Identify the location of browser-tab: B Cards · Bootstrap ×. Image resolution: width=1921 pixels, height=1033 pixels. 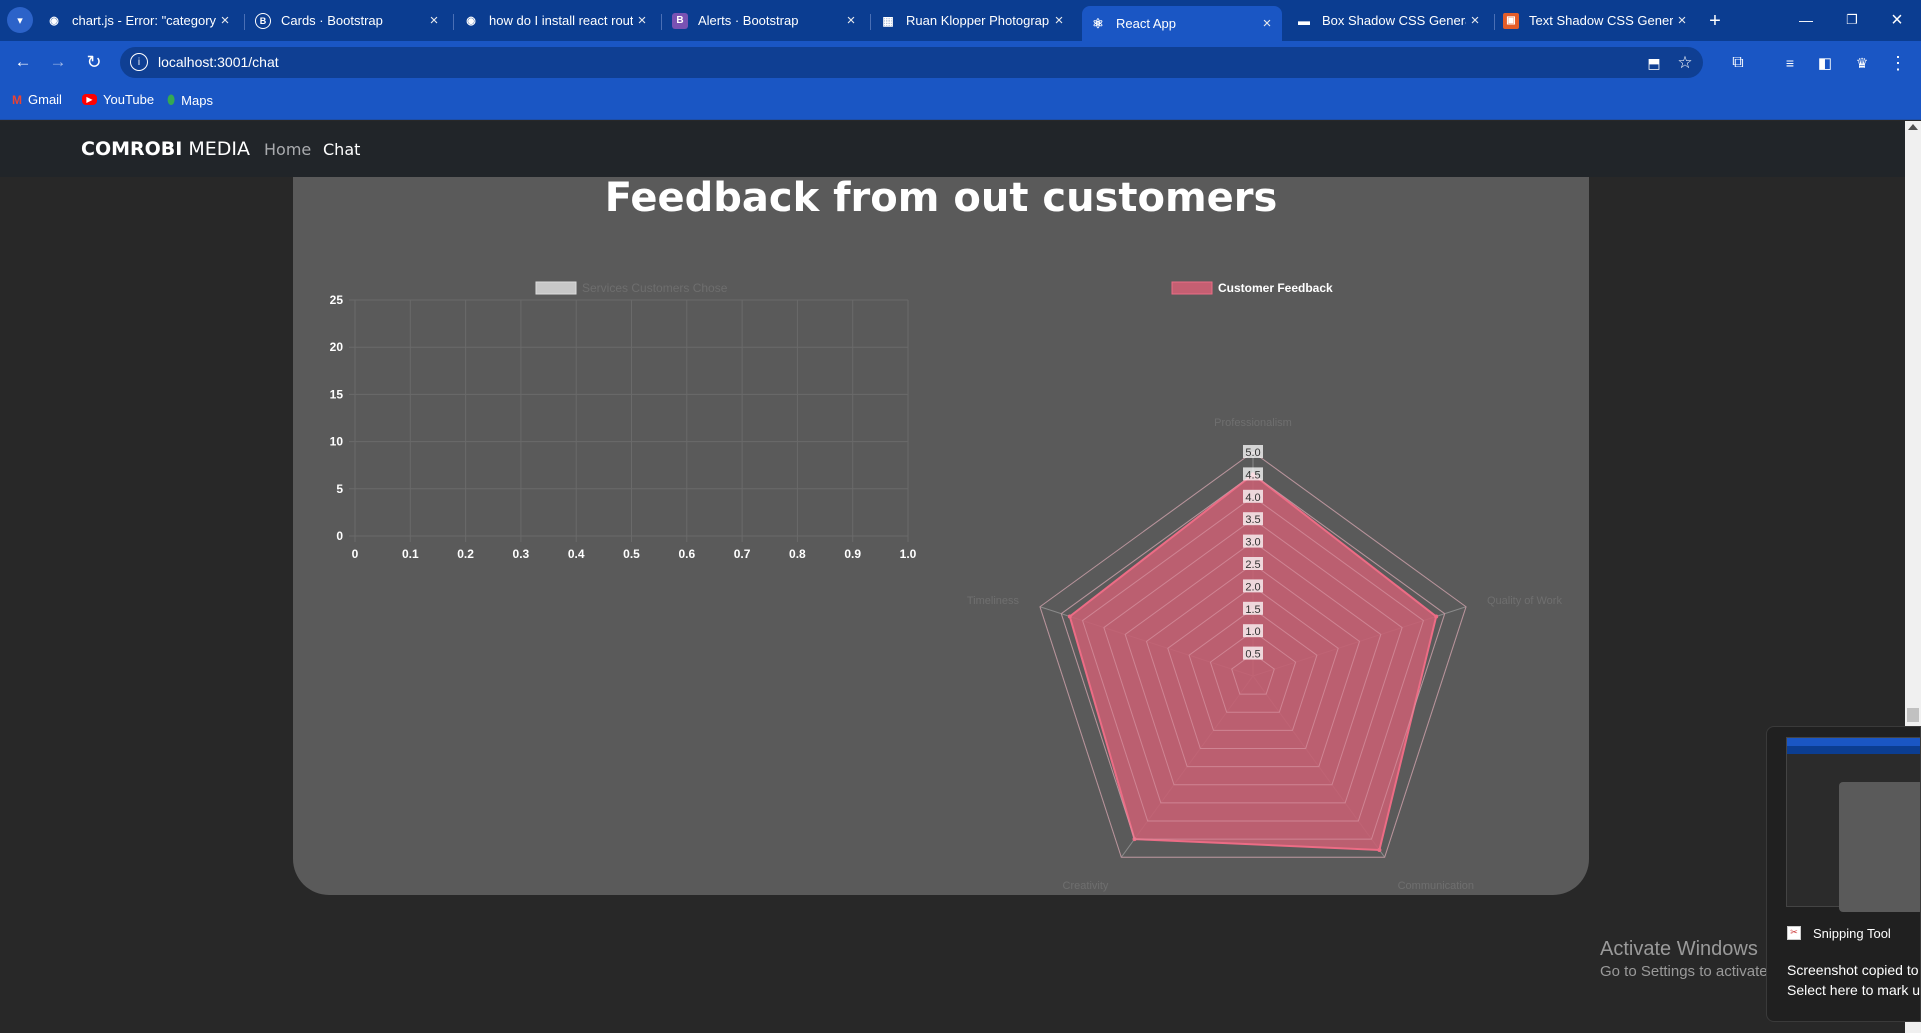
(349, 20).